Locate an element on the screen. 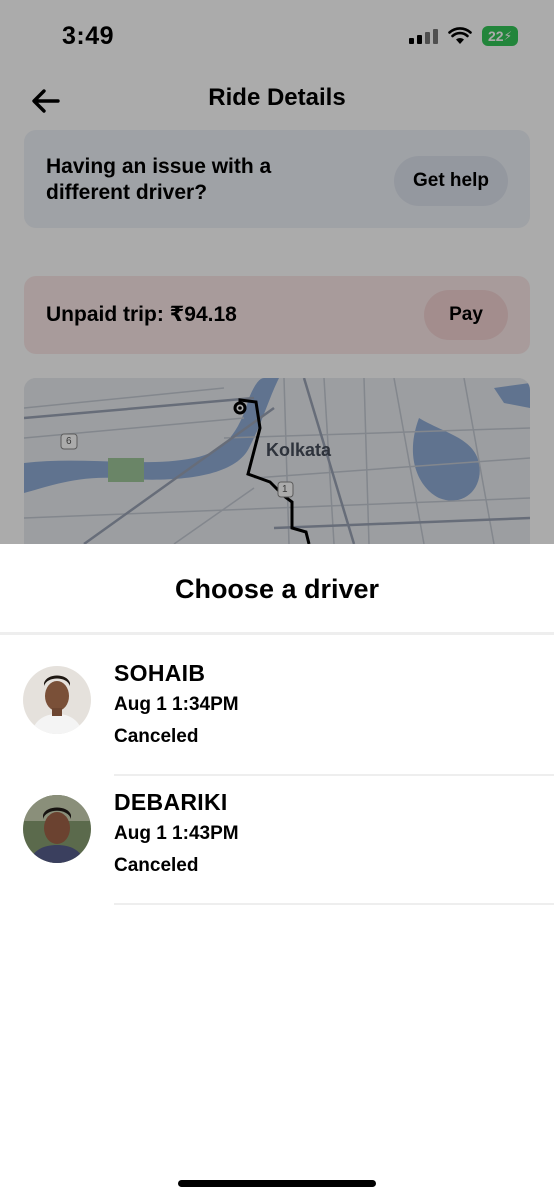 This screenshot has height=1200, width=554. driver-name: DEBARIKI is located at coordinates (171, 802).